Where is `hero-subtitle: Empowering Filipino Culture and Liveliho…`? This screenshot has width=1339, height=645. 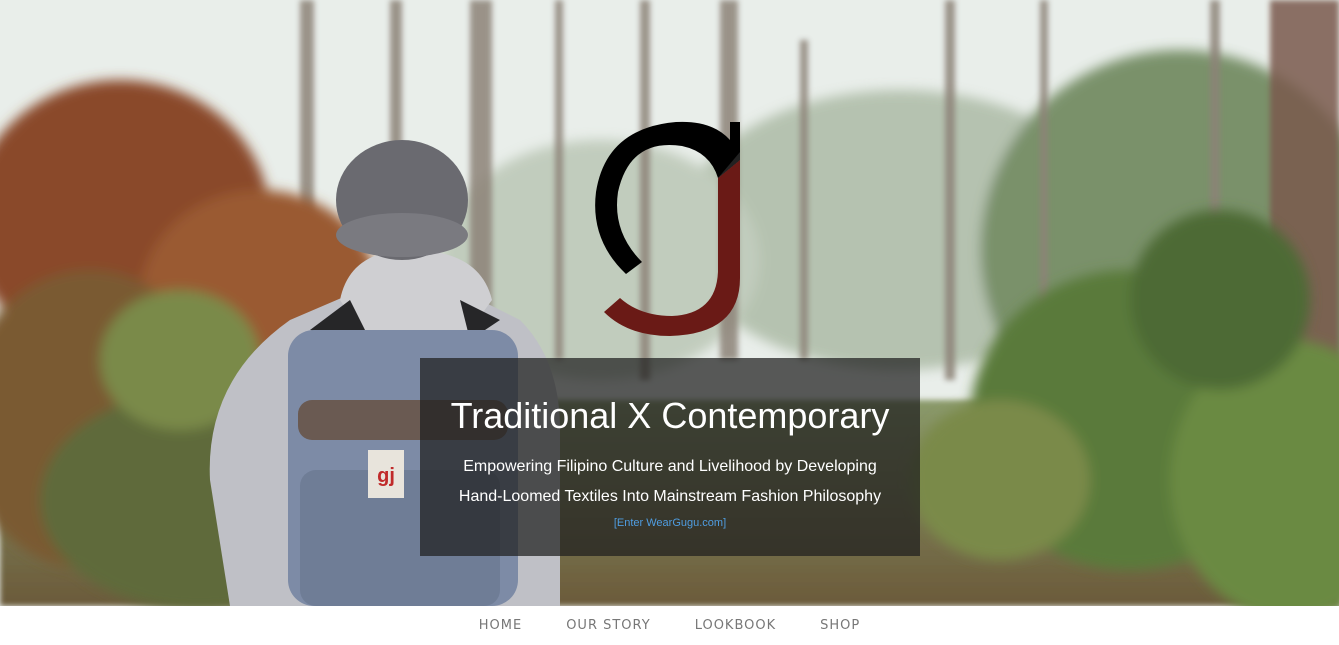 hero-subtitle: Empowering Filipino Culture and Liveliho… is located at coordinates (670, 482).